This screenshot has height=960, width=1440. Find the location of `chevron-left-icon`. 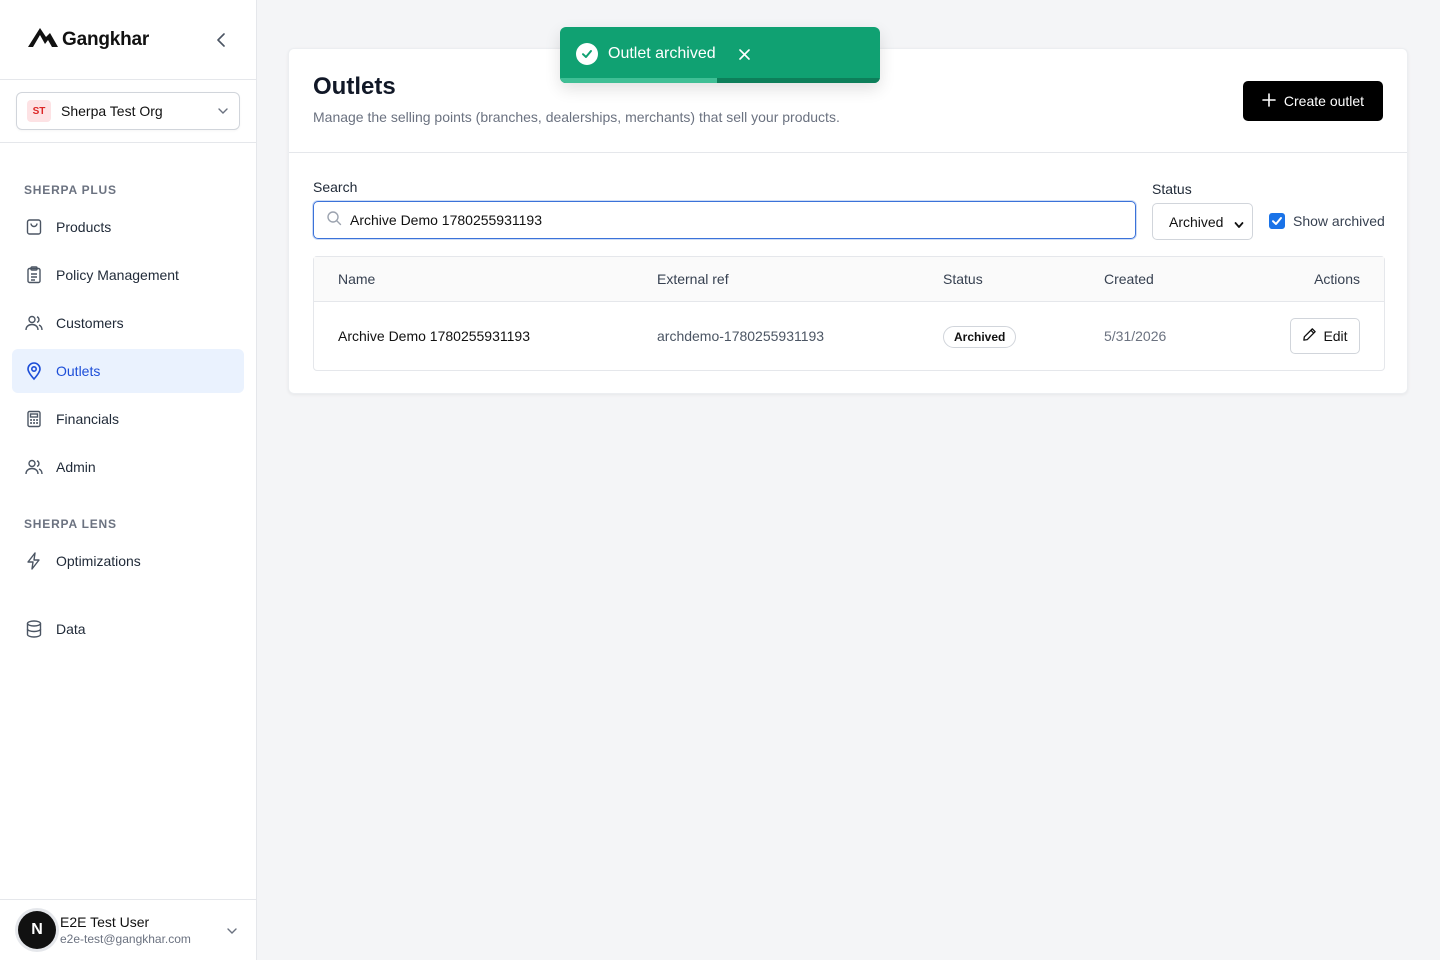

chevron-left-icon is located at coordinates (221, 40).